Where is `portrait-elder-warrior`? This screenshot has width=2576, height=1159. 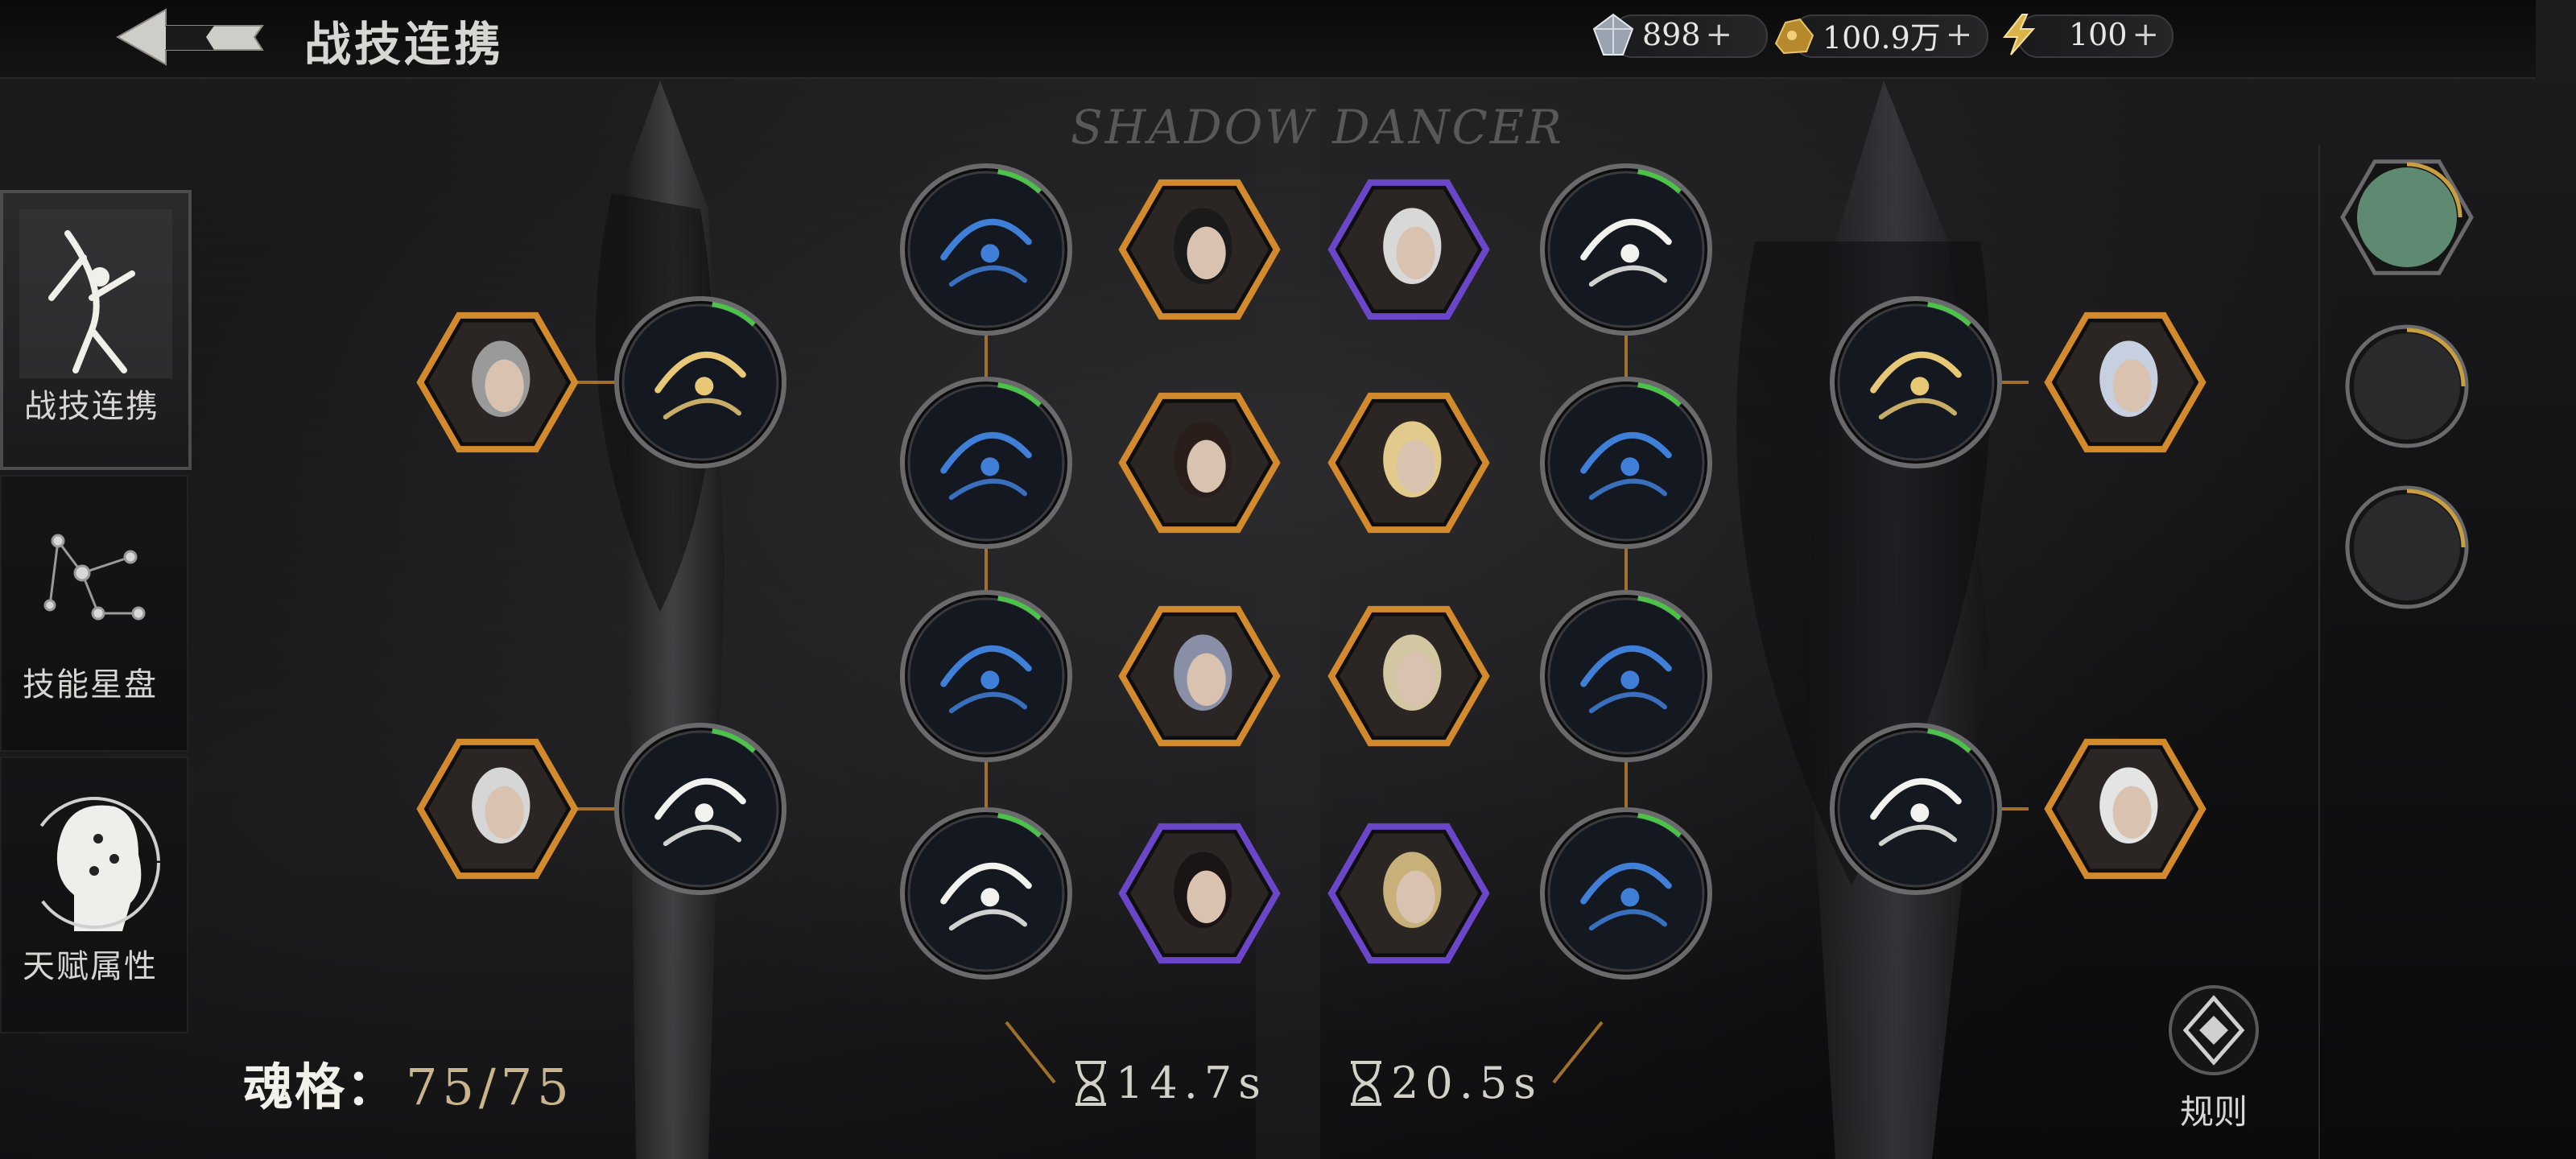
portrait-elder-warrior is located at coordinates (497, 382).